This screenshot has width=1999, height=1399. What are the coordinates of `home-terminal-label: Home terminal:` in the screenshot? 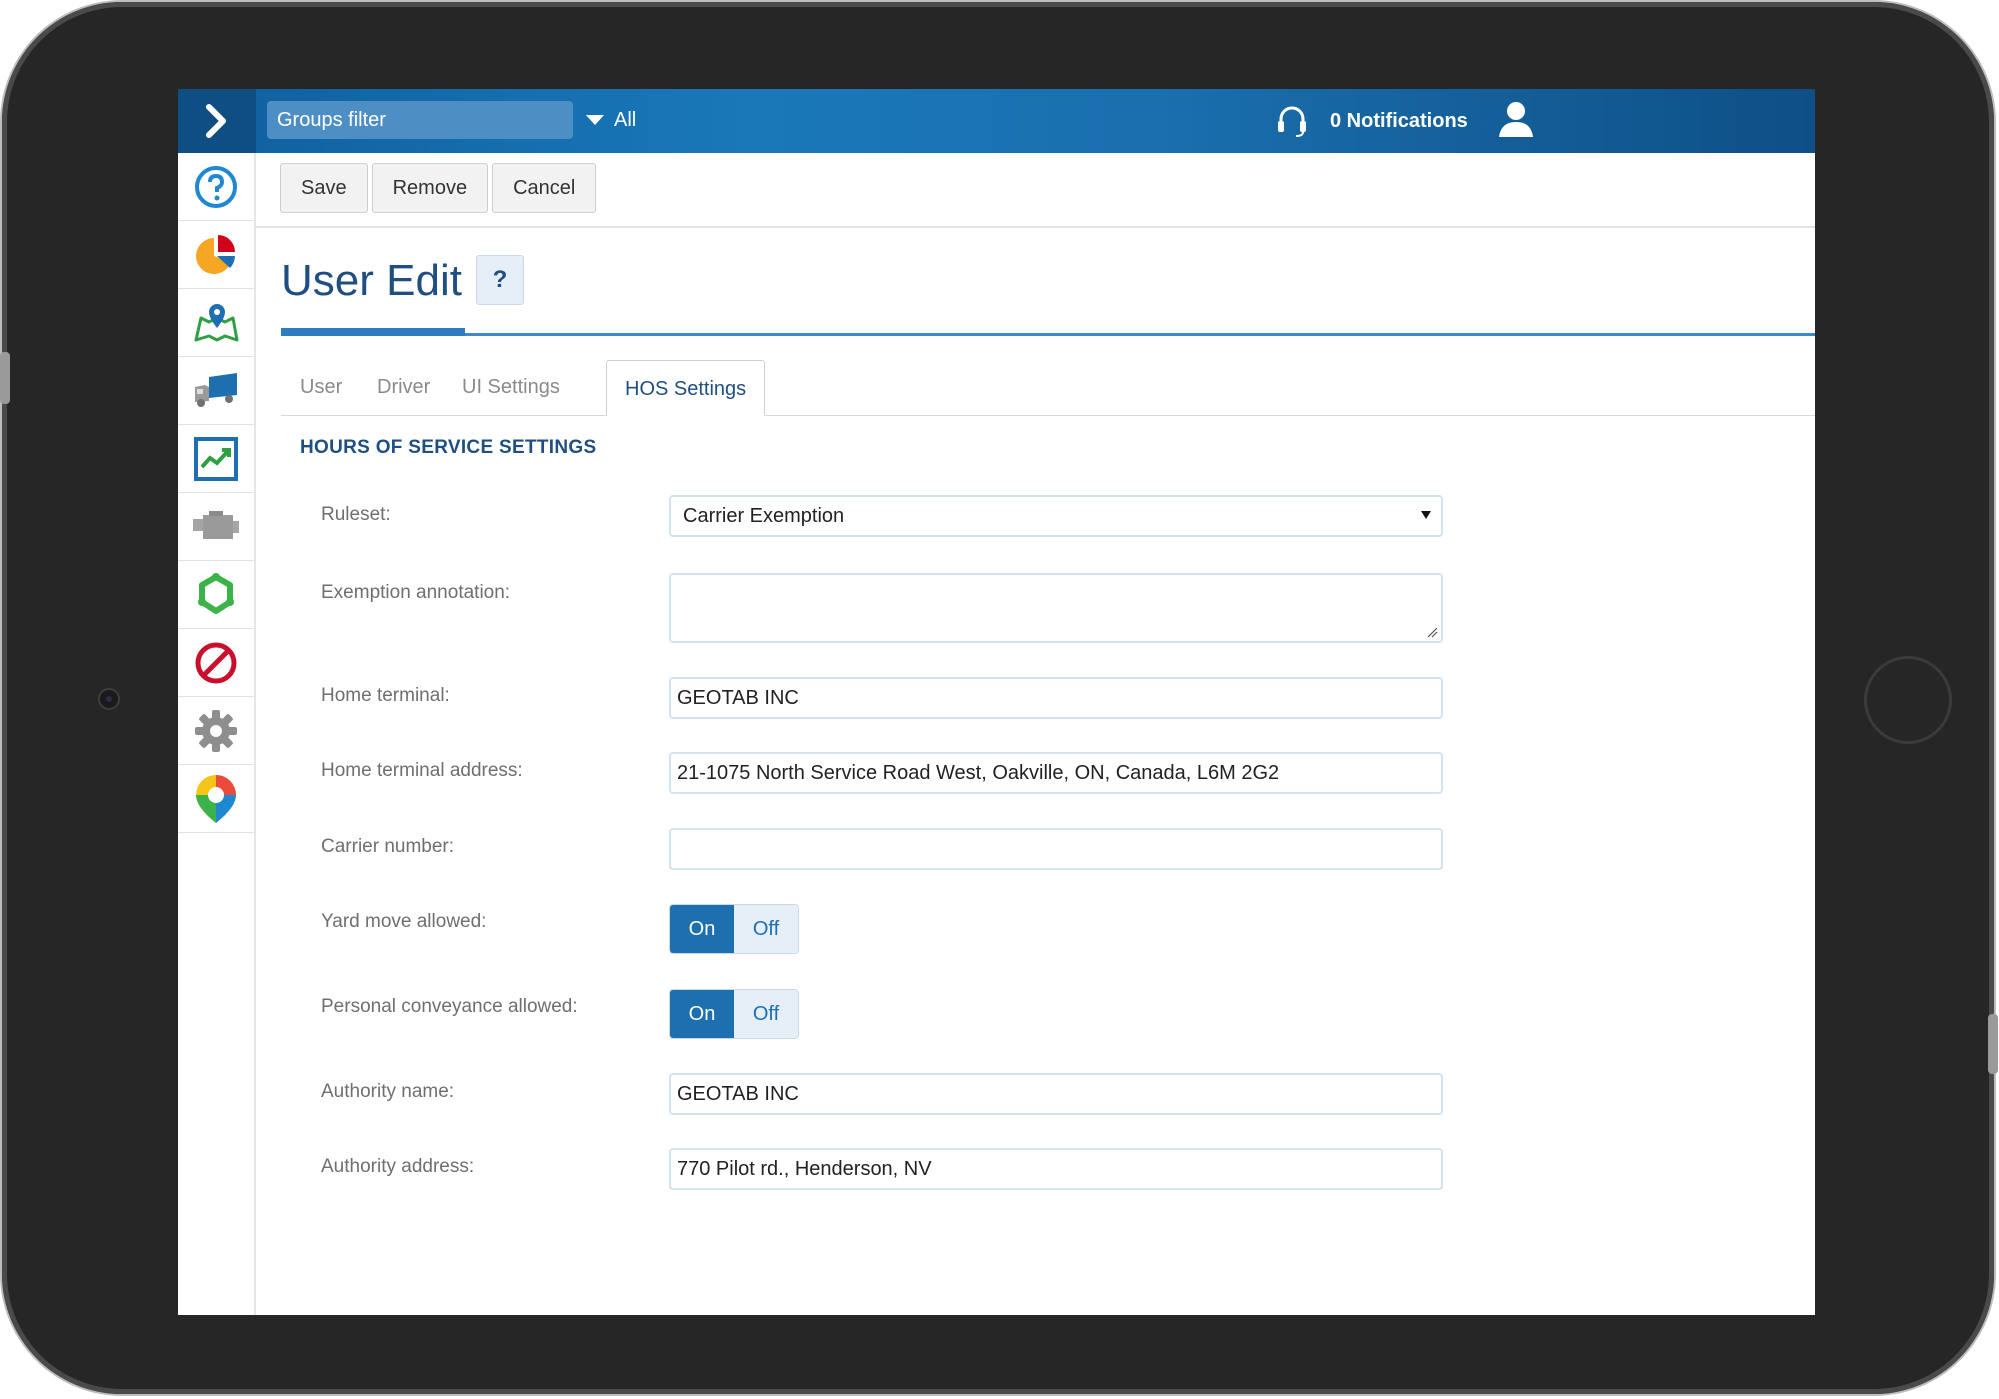 It's located at (385, 695).